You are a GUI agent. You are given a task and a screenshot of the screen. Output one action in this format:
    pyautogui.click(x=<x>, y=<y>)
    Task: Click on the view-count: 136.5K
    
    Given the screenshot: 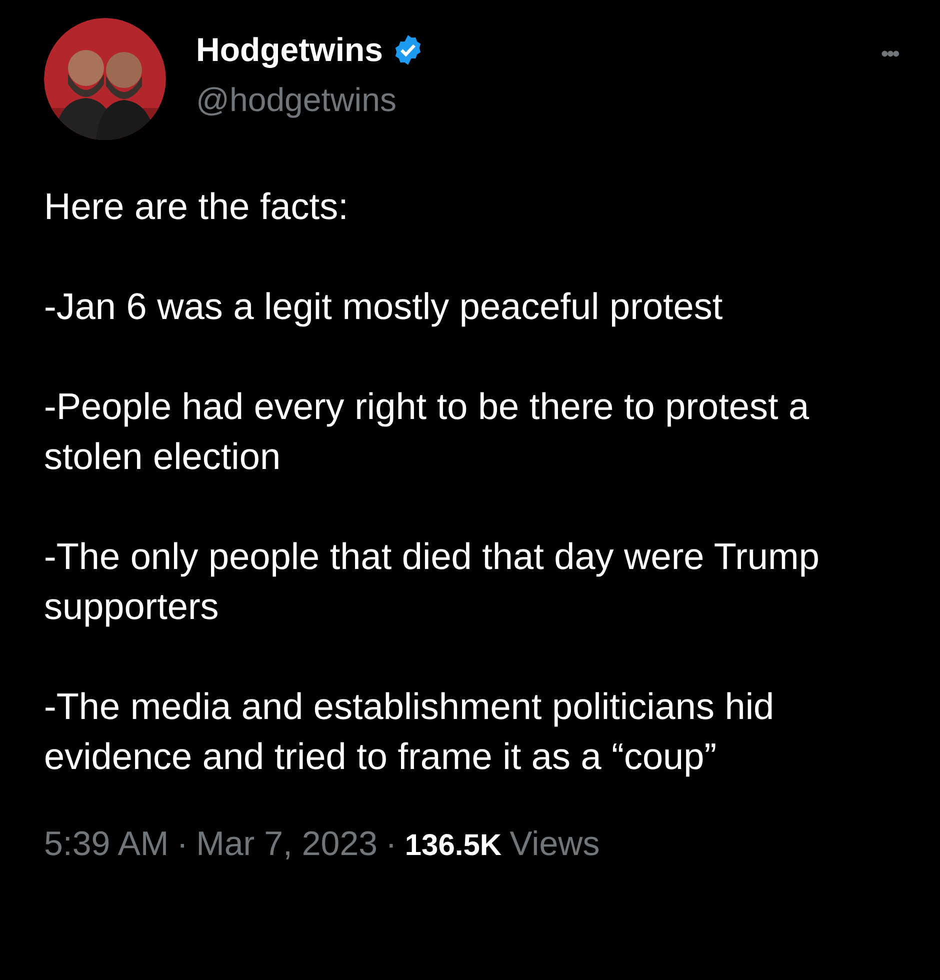 What is the action you would take?
    pyautogui.click(x=453, y=846)
    